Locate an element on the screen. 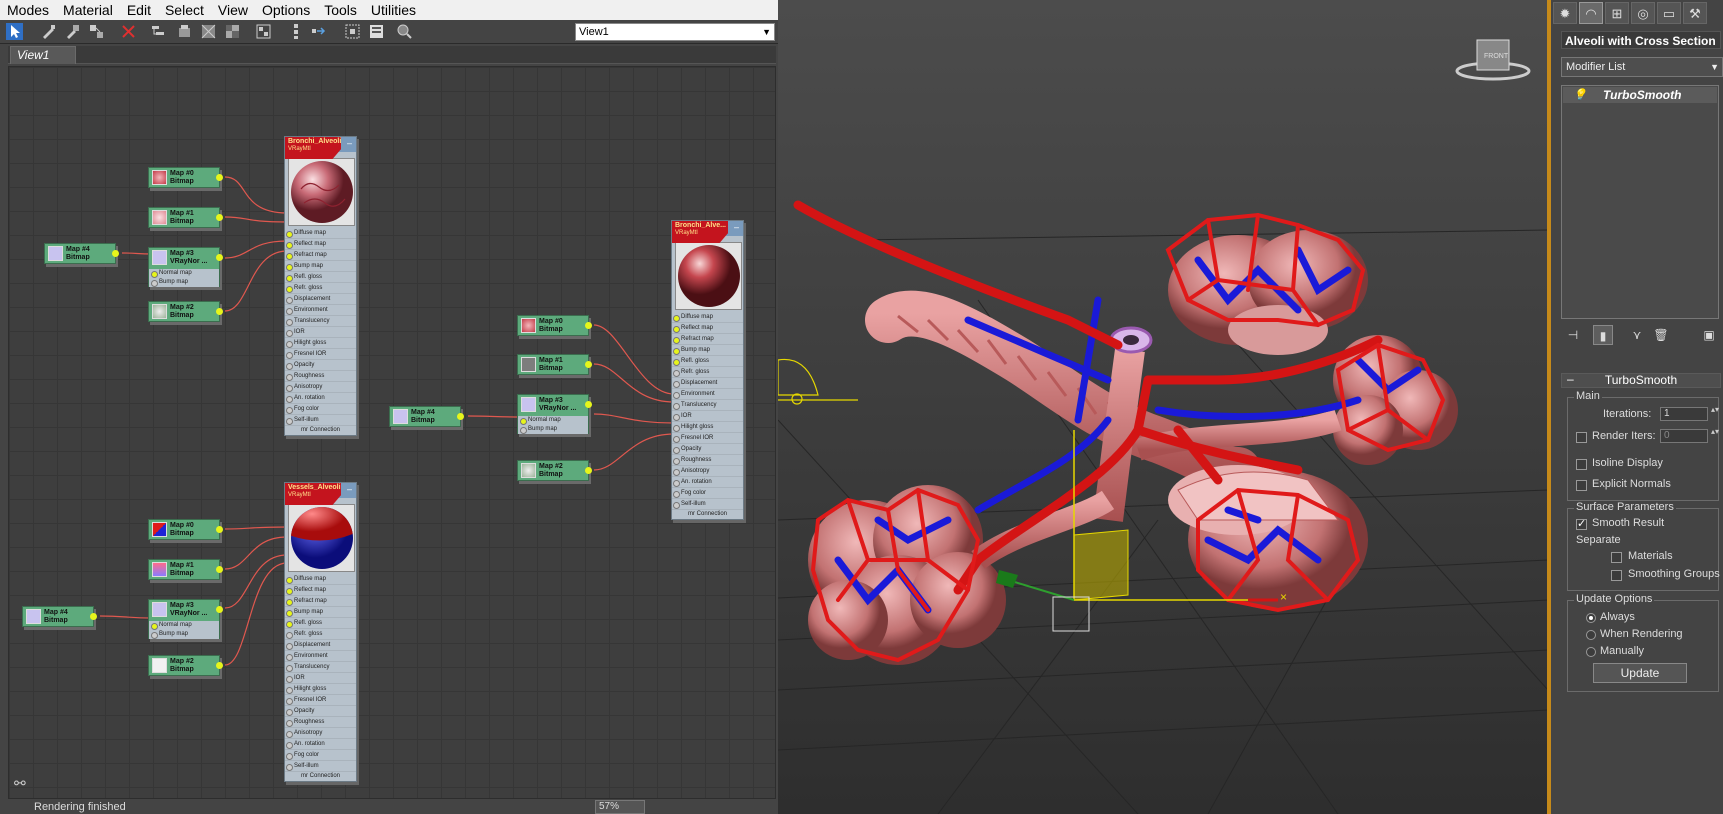 This screenshot has height=814, width=1723. menu-modes: Modes is located at coordinates (28, 10).